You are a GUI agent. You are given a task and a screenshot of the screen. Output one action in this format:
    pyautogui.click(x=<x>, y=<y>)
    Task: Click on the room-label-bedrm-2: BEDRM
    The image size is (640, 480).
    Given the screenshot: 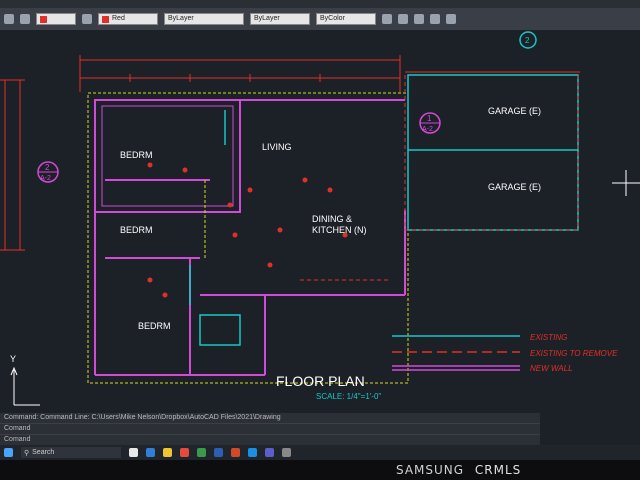 What is the action you would take?
    pyautogui.click(x=136, y=230)
    